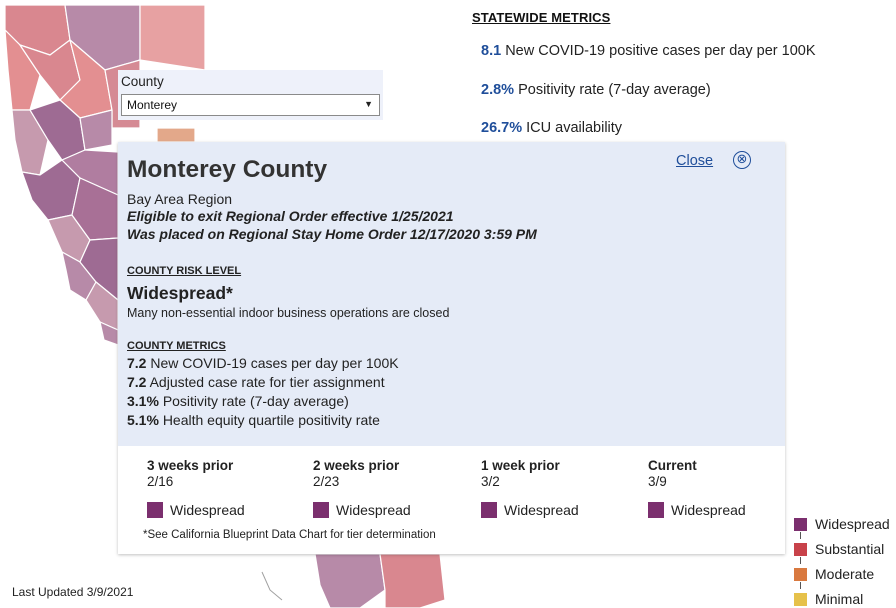 Image resolution: width=896 pixels, height=608 pixels. Describe the element at coordinates (368, 104) in the screenshot. I see `chevron-down-icon: ▼` at that location.